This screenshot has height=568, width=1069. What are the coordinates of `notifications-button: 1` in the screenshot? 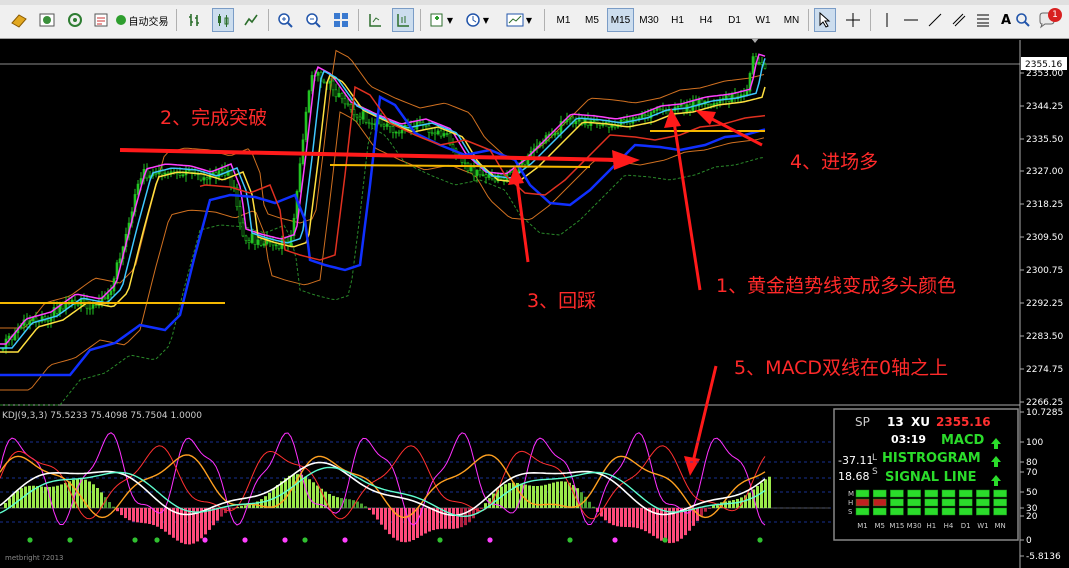 It's located at (1050, 20).